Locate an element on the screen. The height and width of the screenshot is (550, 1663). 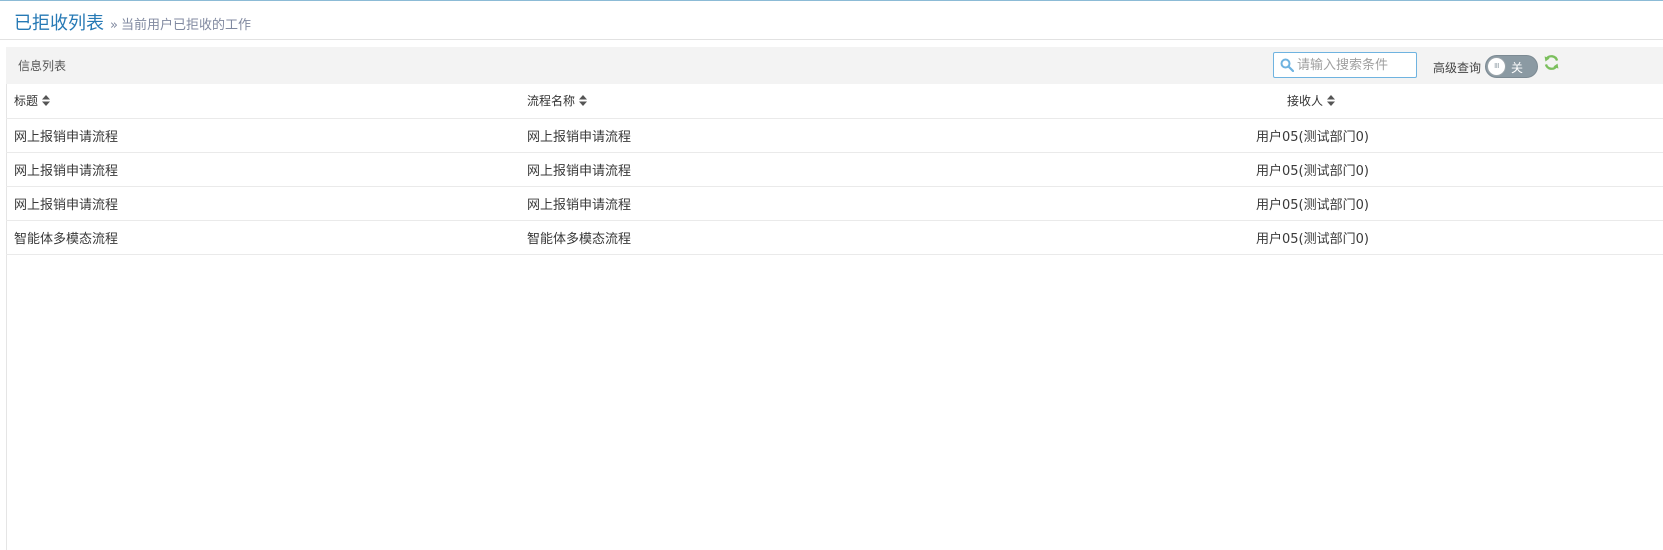
search-input is located at coordinates (1355, 65).